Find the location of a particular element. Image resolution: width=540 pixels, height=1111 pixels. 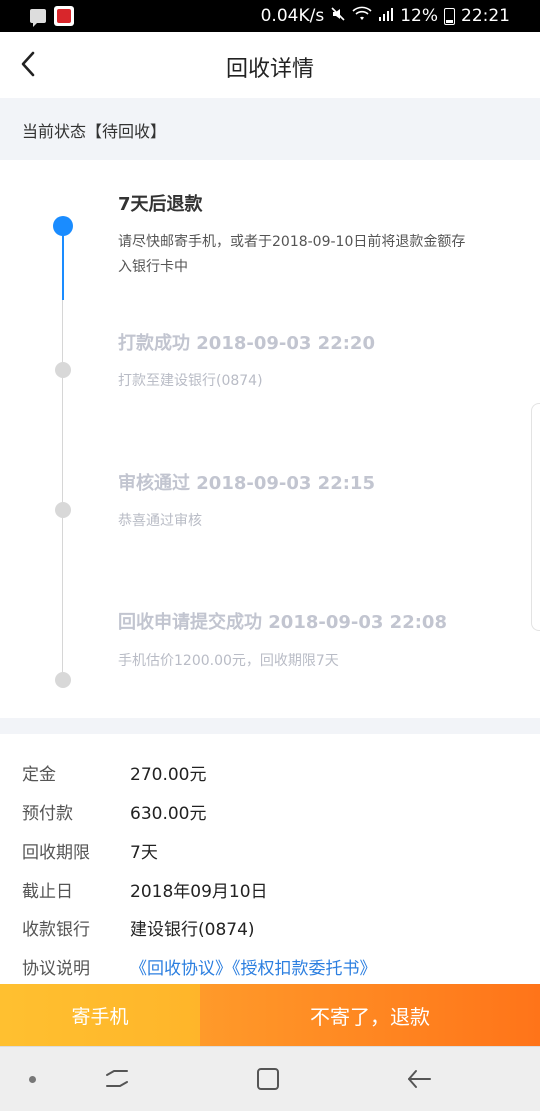

nav-dot-icon is located at coordinates (32, 1079).